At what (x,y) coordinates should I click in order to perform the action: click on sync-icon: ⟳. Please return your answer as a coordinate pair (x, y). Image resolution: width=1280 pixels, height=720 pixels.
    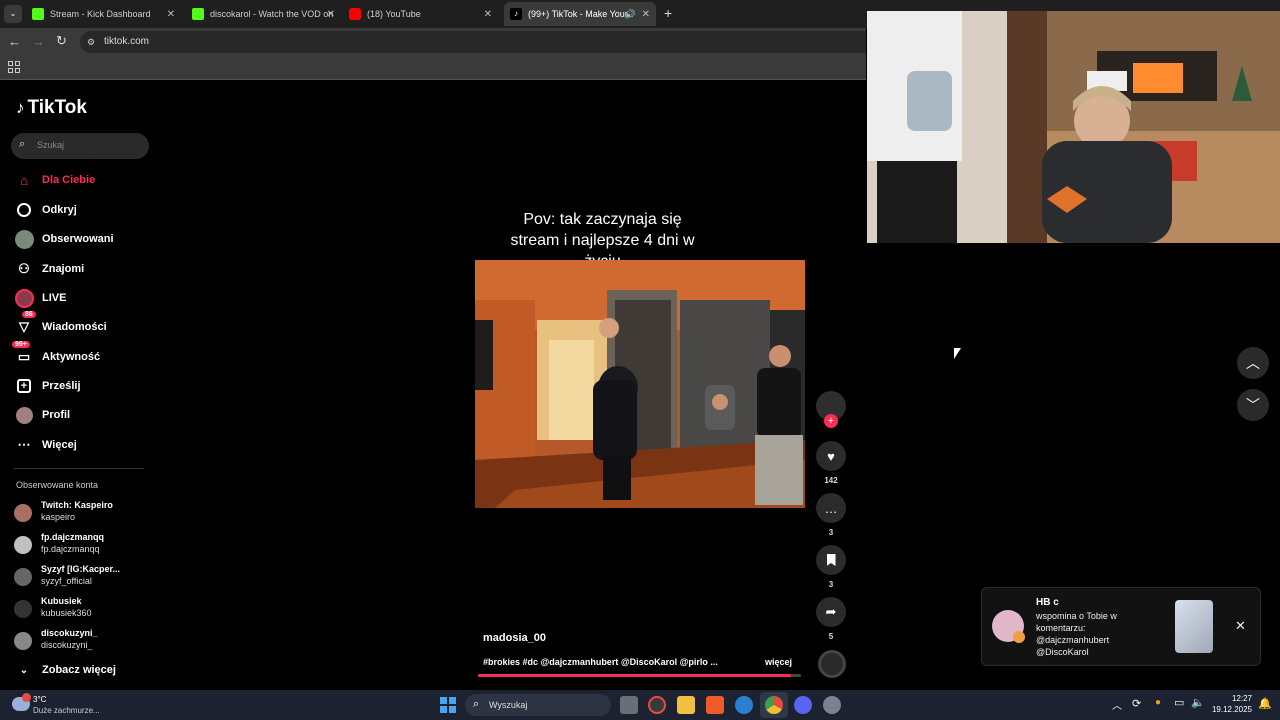
    Looking at the image, I should click on (1136, 703).